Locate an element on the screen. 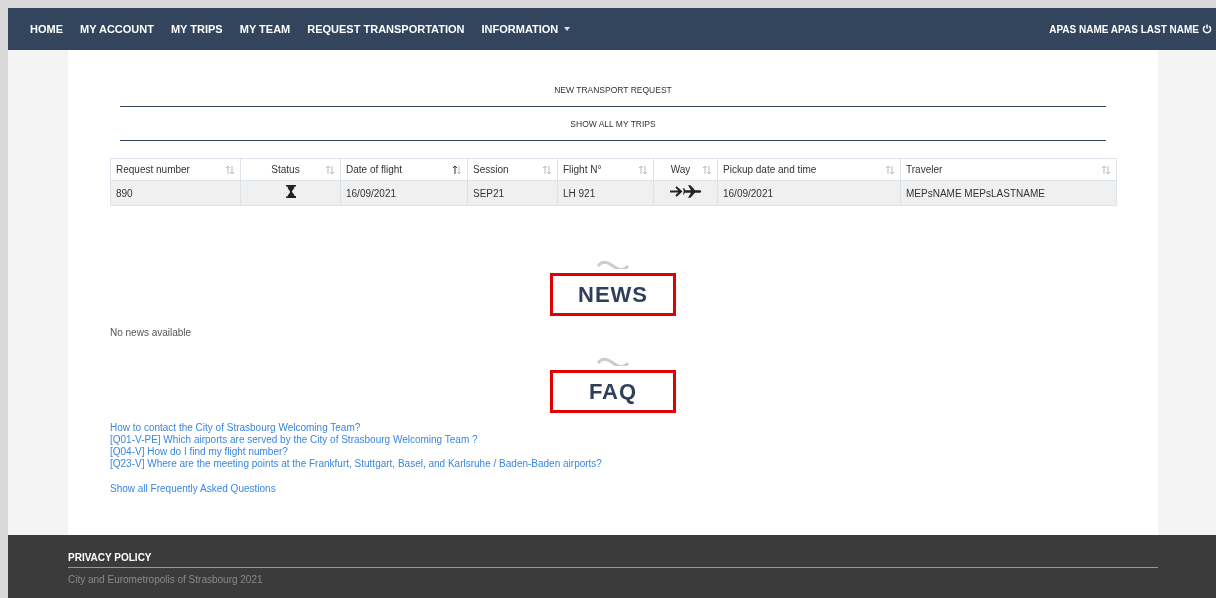  privacy-policy-link: PRIVACY POLICY is located at coordinates (110, 557).